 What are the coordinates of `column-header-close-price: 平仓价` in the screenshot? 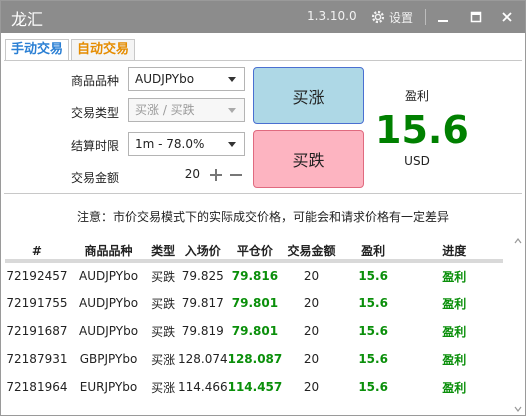 It's located at (255, 252).